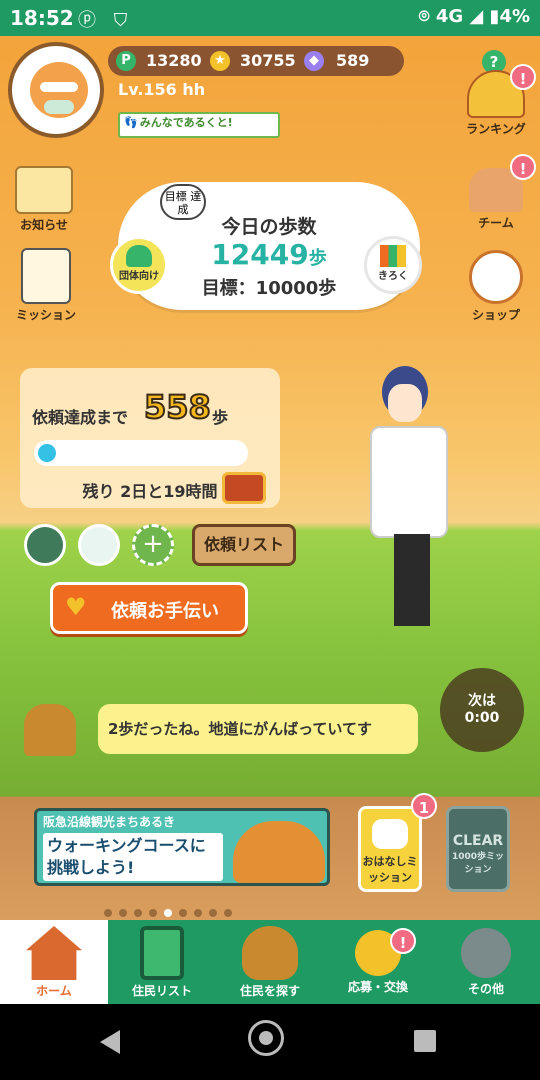 This screenshot has width=540, height=1080. I want to click on back-icon, so click(110, 1042).